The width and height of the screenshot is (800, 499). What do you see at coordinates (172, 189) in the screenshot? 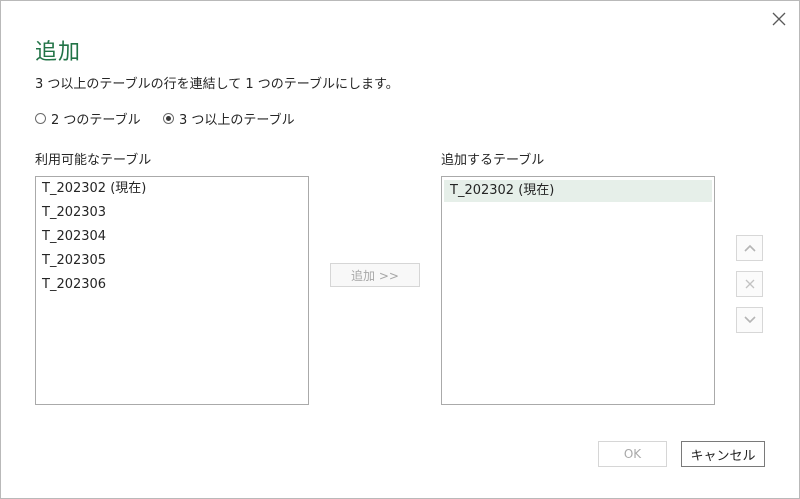
I see `available-table-item: T_202302 (現在)` at bounding box center [172, 189].